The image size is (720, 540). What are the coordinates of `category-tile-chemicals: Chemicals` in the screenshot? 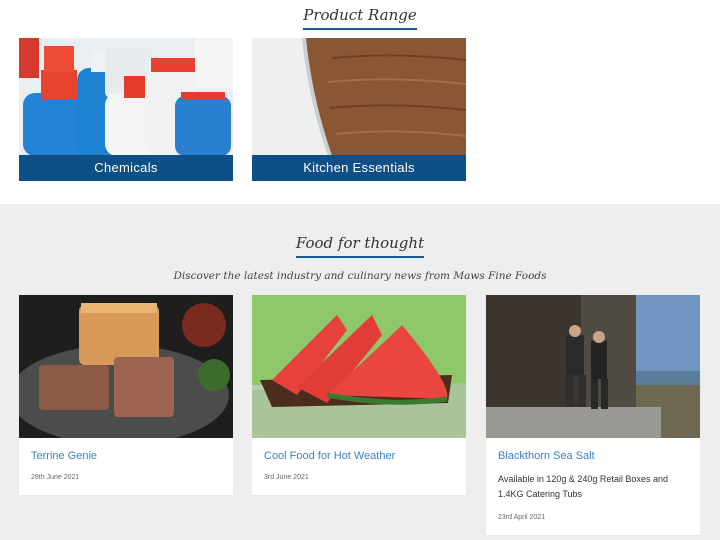 It's located at (126, 109).